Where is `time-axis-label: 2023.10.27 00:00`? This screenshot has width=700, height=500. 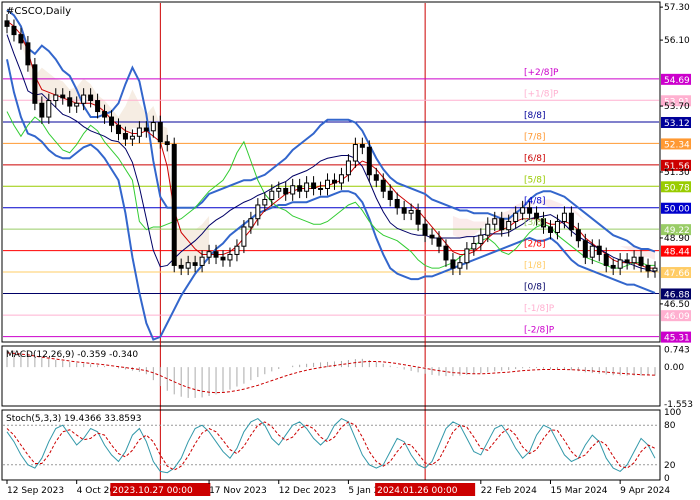 time-axis-label: 2023.10.27 00:00 is located at coordinates (152, 491).